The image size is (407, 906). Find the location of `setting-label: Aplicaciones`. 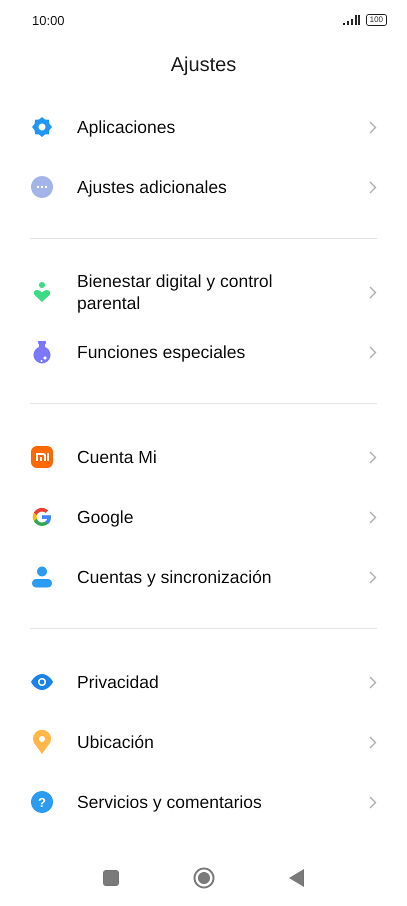

setting-label: Aplicaciones is located at coordinates (126, 127).